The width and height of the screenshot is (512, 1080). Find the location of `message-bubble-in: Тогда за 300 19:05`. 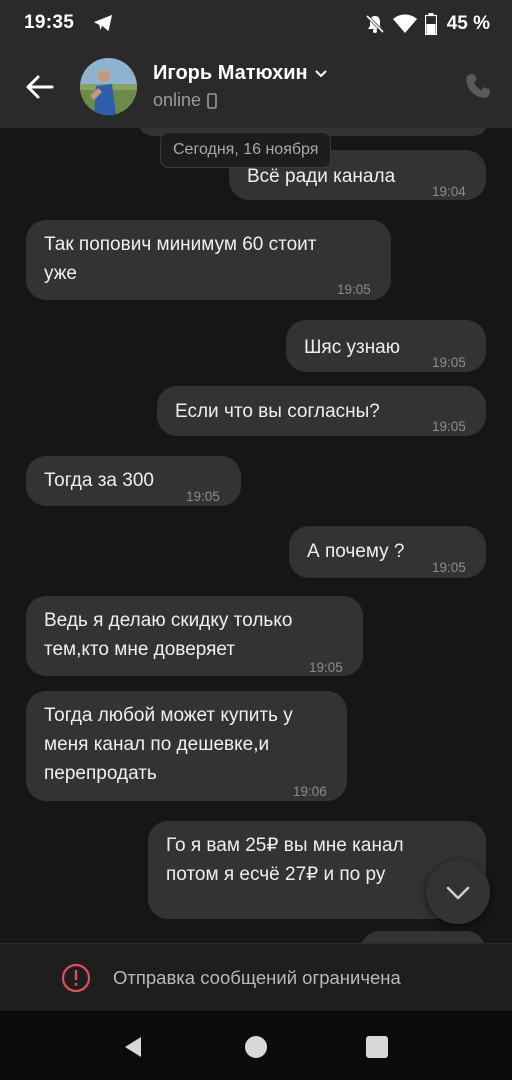

message-bubble-in: Тогда за 300 19:05 is located at coordinates (133, 481).